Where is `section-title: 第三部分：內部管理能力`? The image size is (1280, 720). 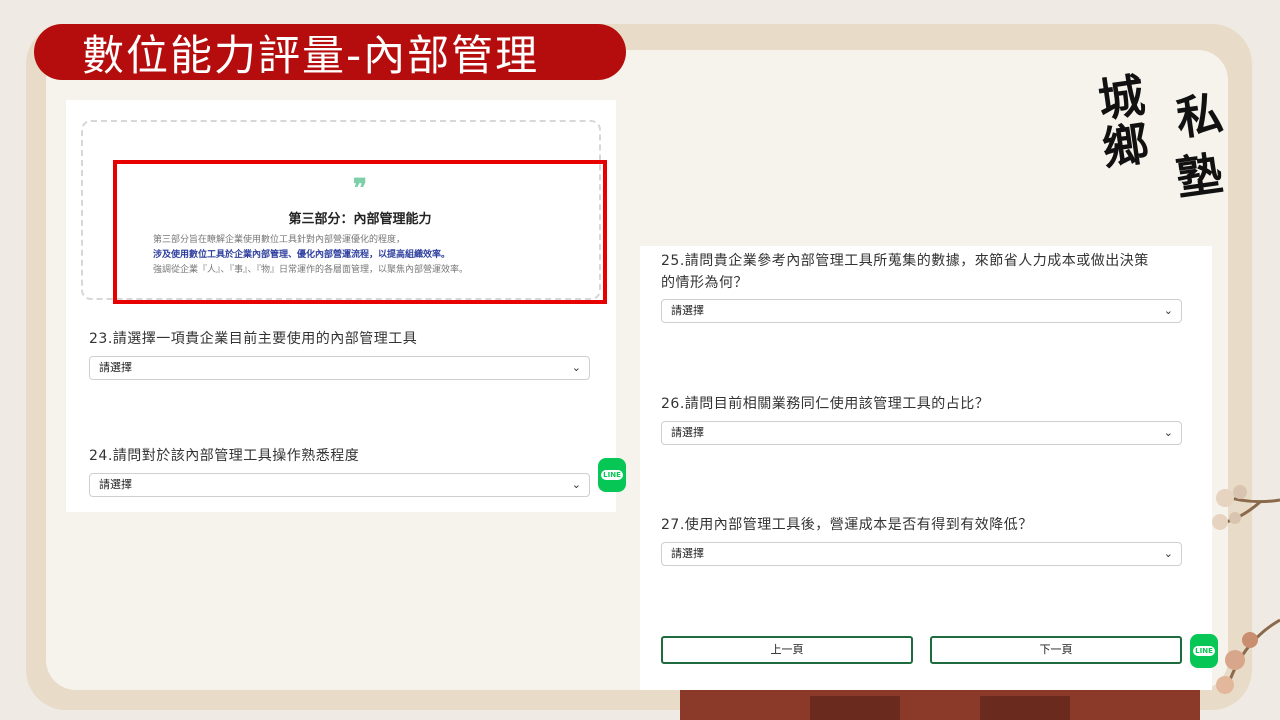
section-title: 第三部分：內部管理能力 is located at coordinates (360, 219).